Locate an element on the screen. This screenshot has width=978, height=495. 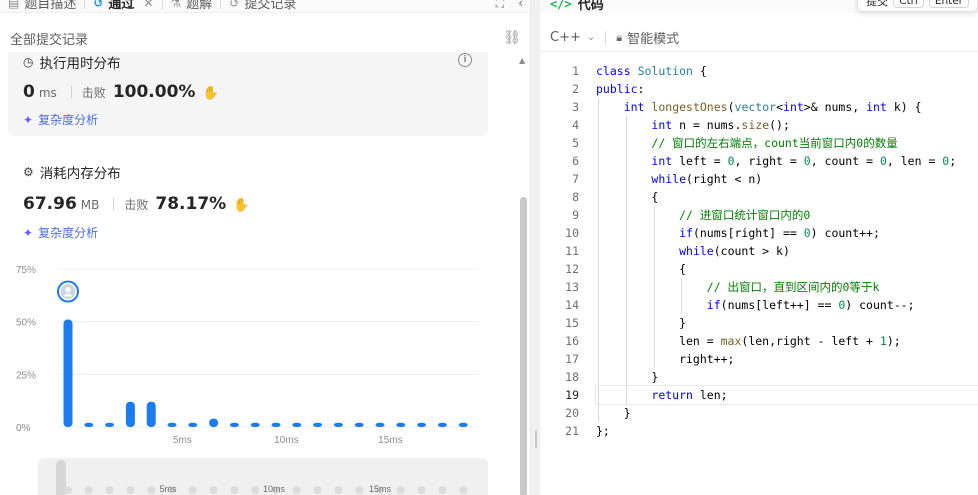
editor-toolbar: C++ ⌄ 🔒︎ 智能模式 is located at coordinates (759, 38).